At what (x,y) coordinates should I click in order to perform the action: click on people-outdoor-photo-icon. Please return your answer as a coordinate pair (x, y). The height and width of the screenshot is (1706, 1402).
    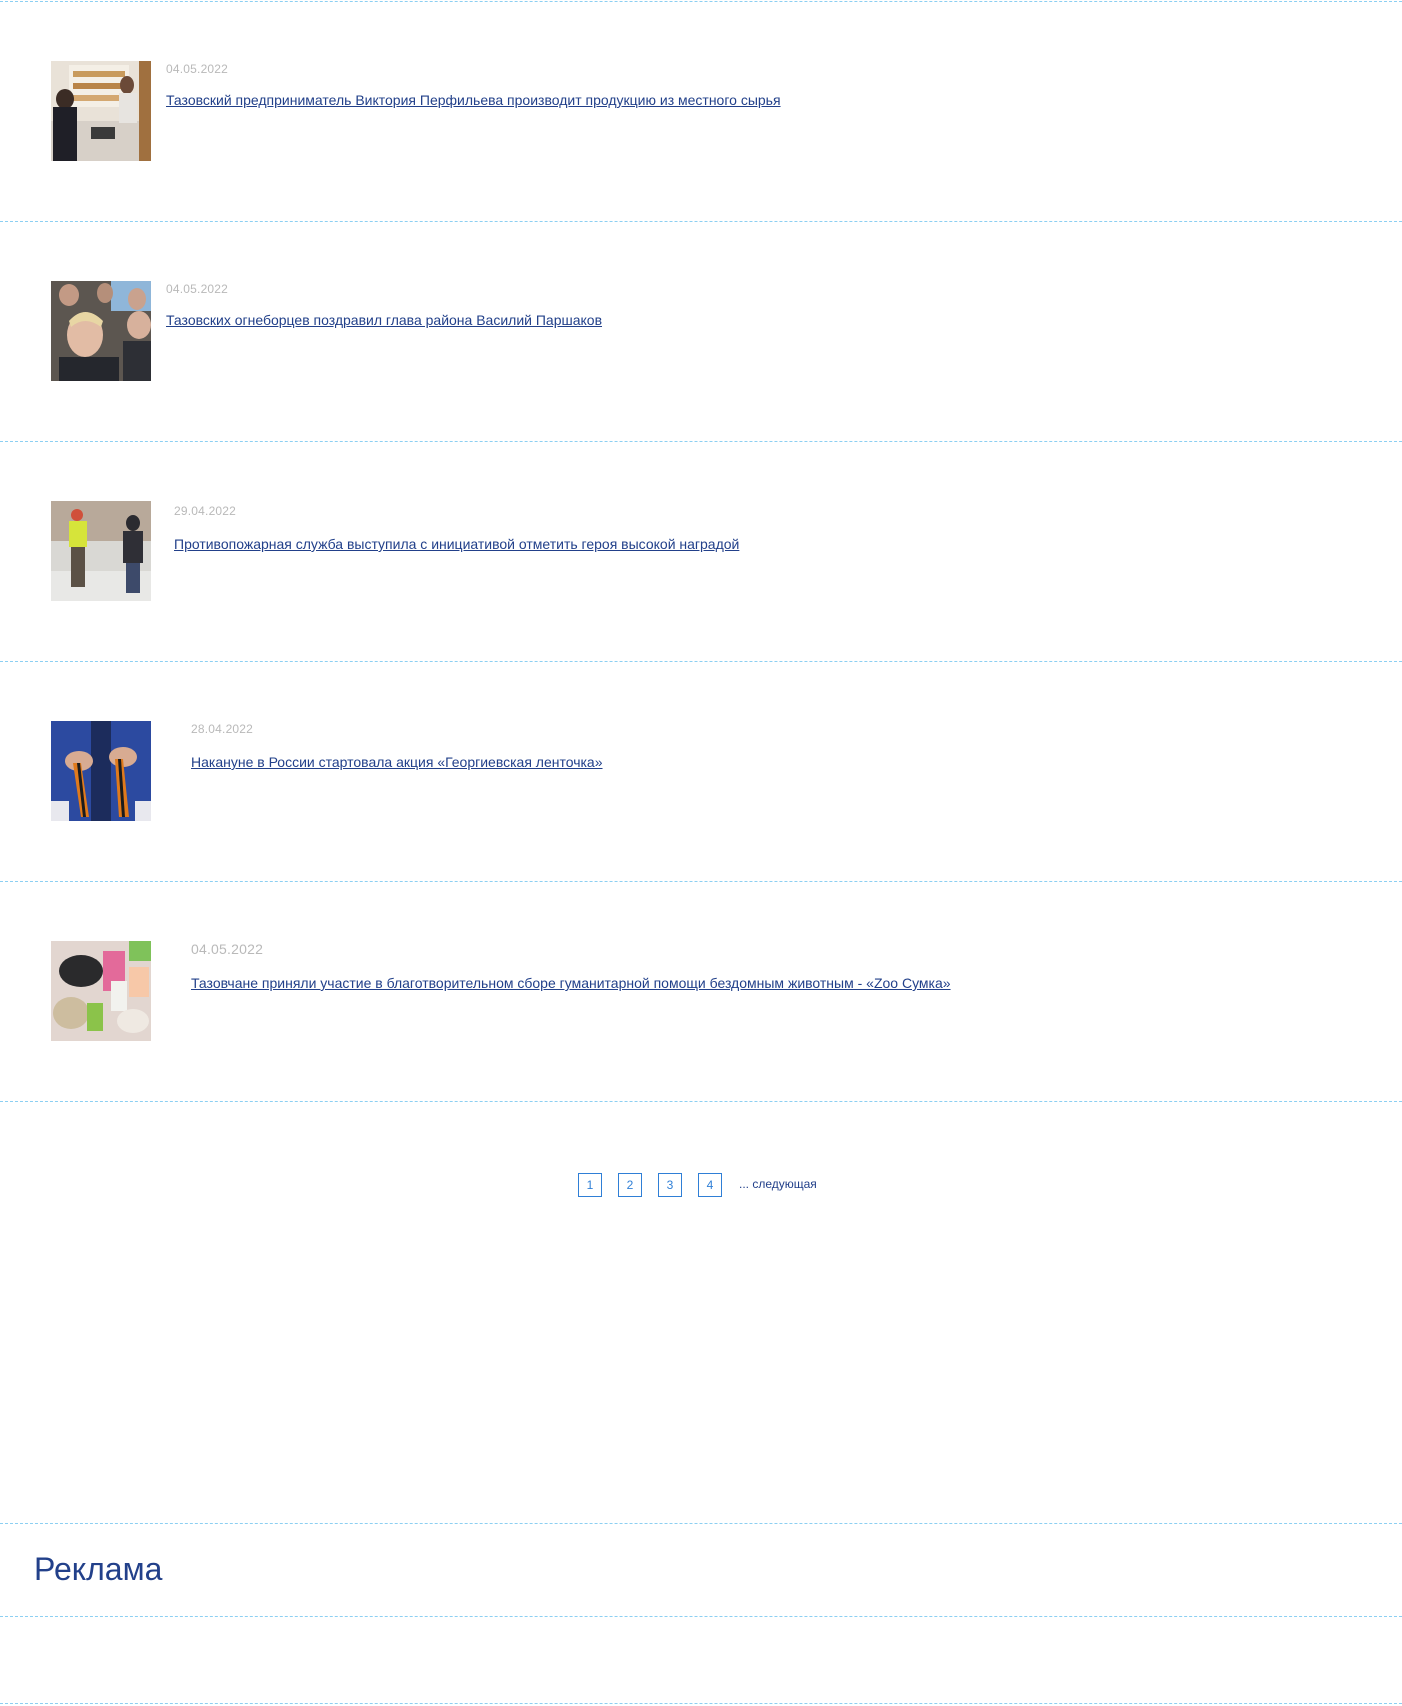
    Looking at the image, I should click on (101, 551).